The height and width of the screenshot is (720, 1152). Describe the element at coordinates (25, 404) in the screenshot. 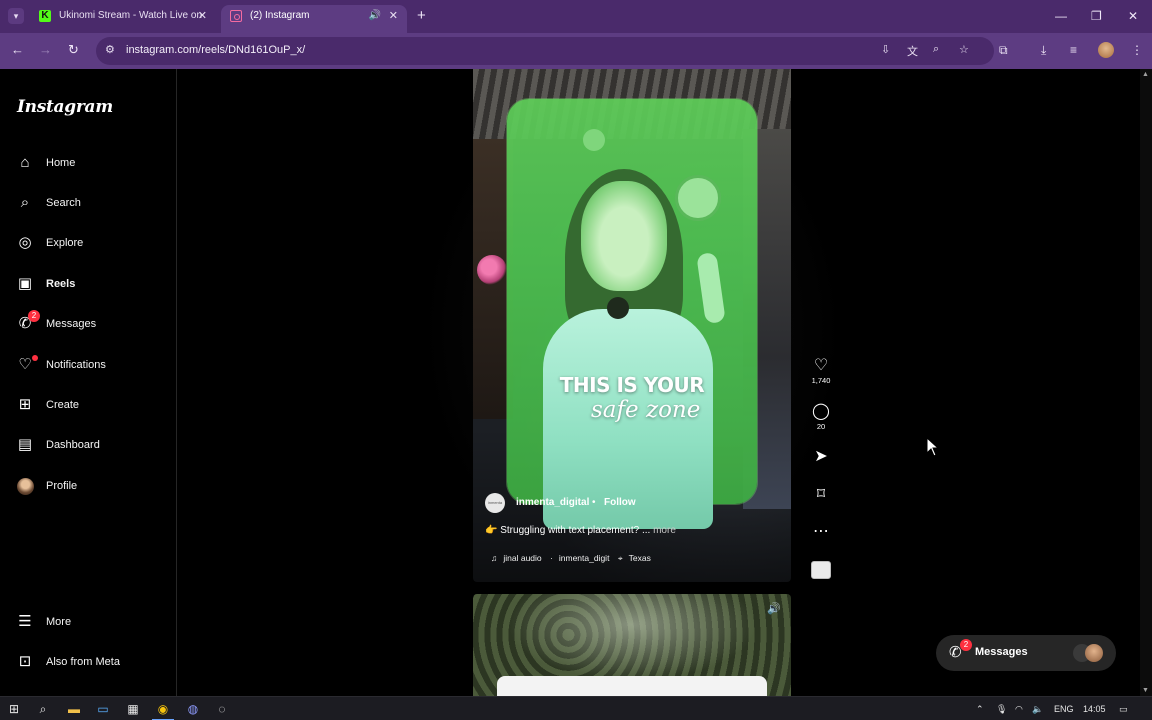

I see `plus-square-icon: ⊞` at that location.